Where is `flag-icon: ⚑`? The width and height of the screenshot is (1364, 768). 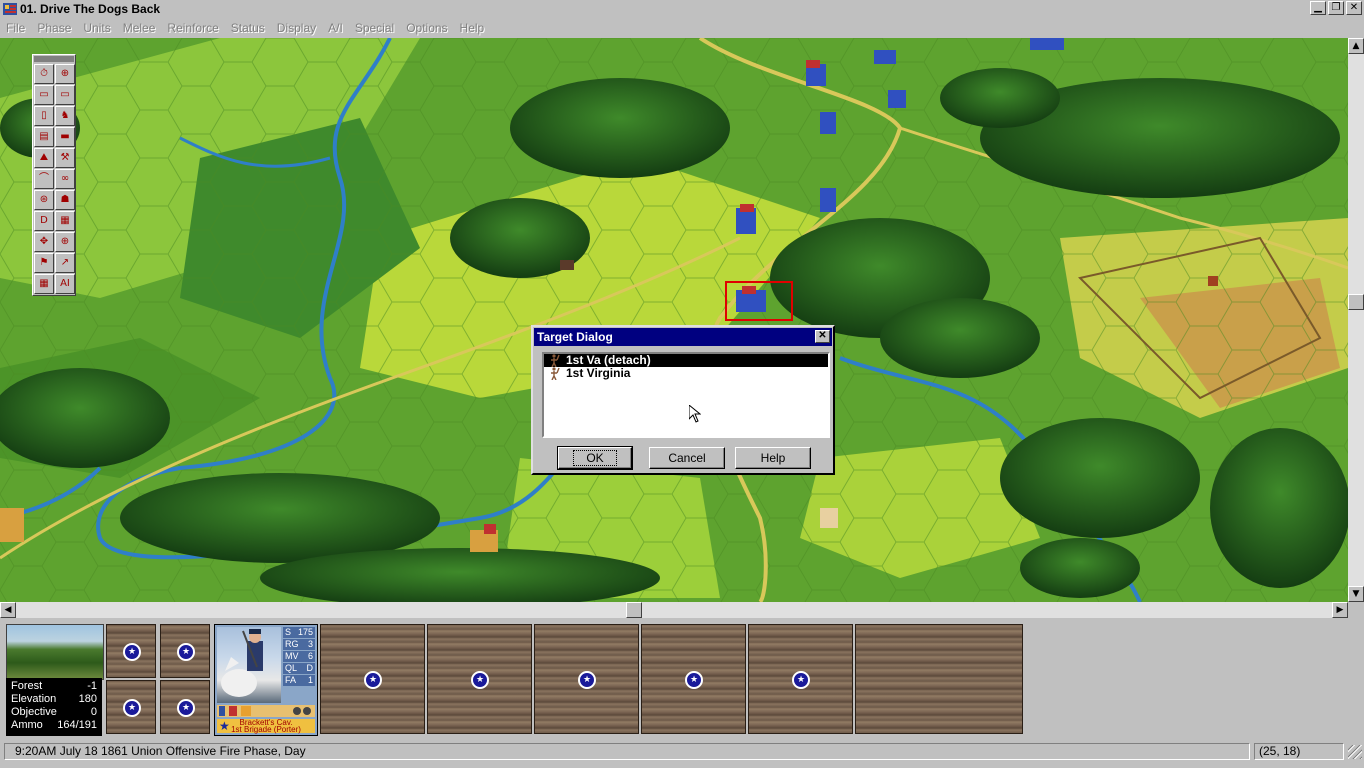
flag-icon: ⚑ is located at coordinates (44, 263).